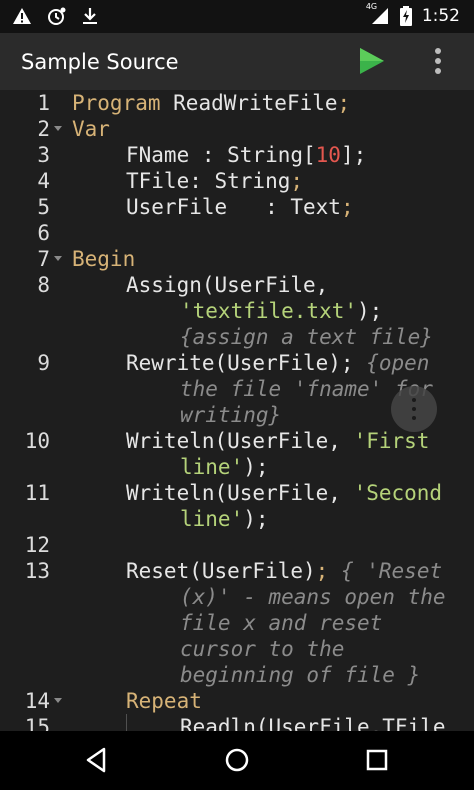 This screenshot has height=790, width=474. What do you see at coordinates (37, 545) in the screenshot?
I see `line-number: 12` at bounding box center [37, 545].